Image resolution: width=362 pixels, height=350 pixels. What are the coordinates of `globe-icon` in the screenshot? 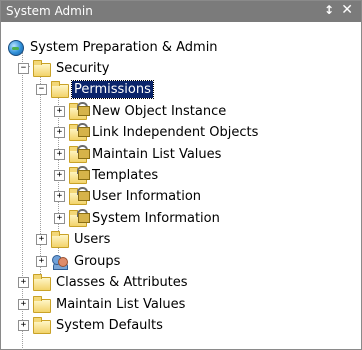 It's located at (16, 47).